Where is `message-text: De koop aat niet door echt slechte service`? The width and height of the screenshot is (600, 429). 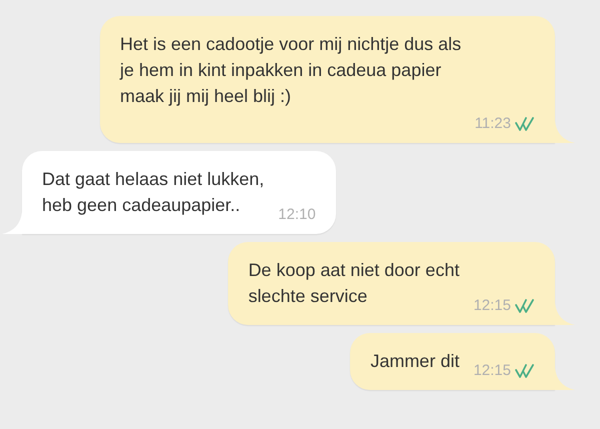 message-text: De koop aat niet door echt slechte service is located at coordinates (354, 283).